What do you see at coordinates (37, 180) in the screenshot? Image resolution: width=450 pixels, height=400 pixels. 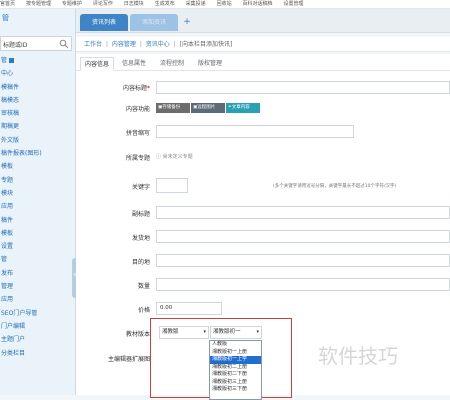 I see `sidebar-item: 专题` at bounding box center [37, 180].